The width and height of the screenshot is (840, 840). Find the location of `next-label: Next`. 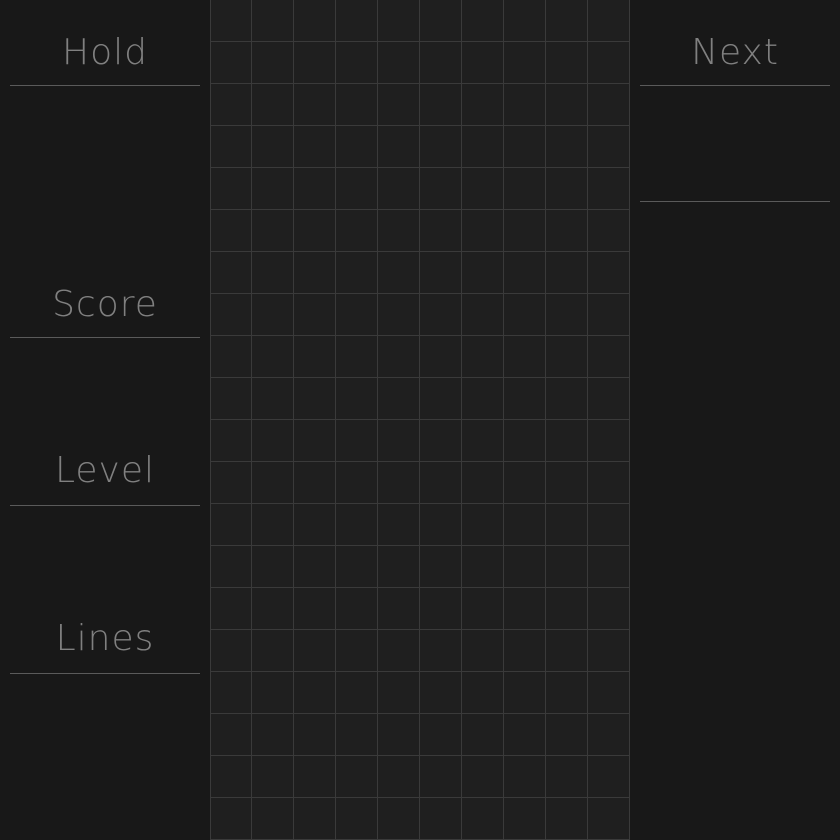

next-label: Next is located at coordinates (735, 52).